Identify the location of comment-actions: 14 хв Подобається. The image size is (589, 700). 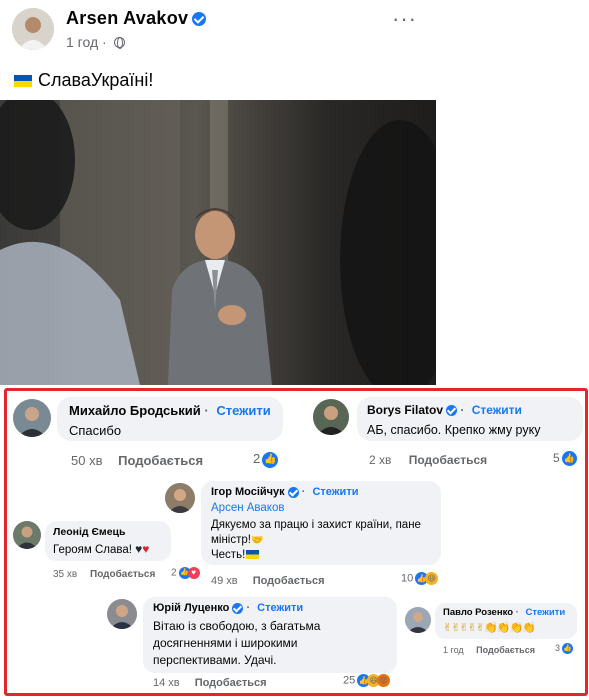
(210, 683).